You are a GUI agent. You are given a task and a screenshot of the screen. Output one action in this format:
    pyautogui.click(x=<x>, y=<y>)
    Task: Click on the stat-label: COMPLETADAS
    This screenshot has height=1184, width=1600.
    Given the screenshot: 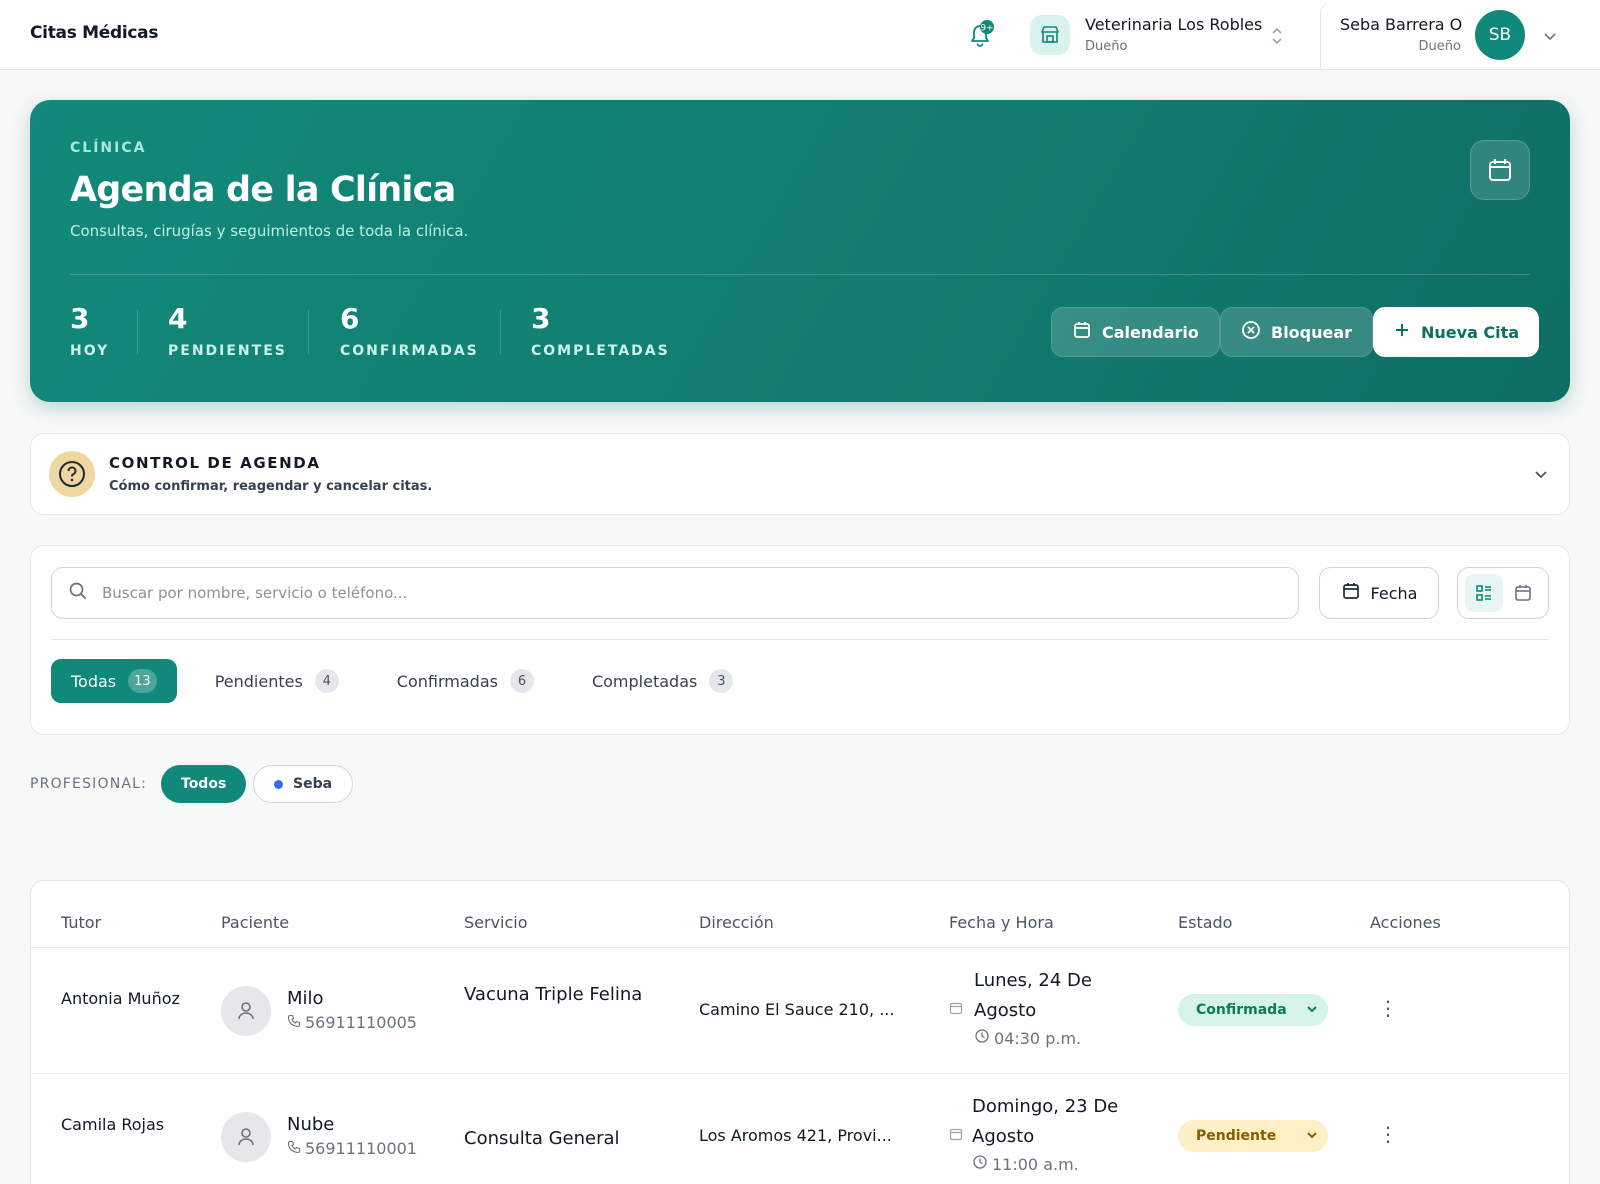 What is the action you would take?
    pyautogui.click(x=600, y=351)
    